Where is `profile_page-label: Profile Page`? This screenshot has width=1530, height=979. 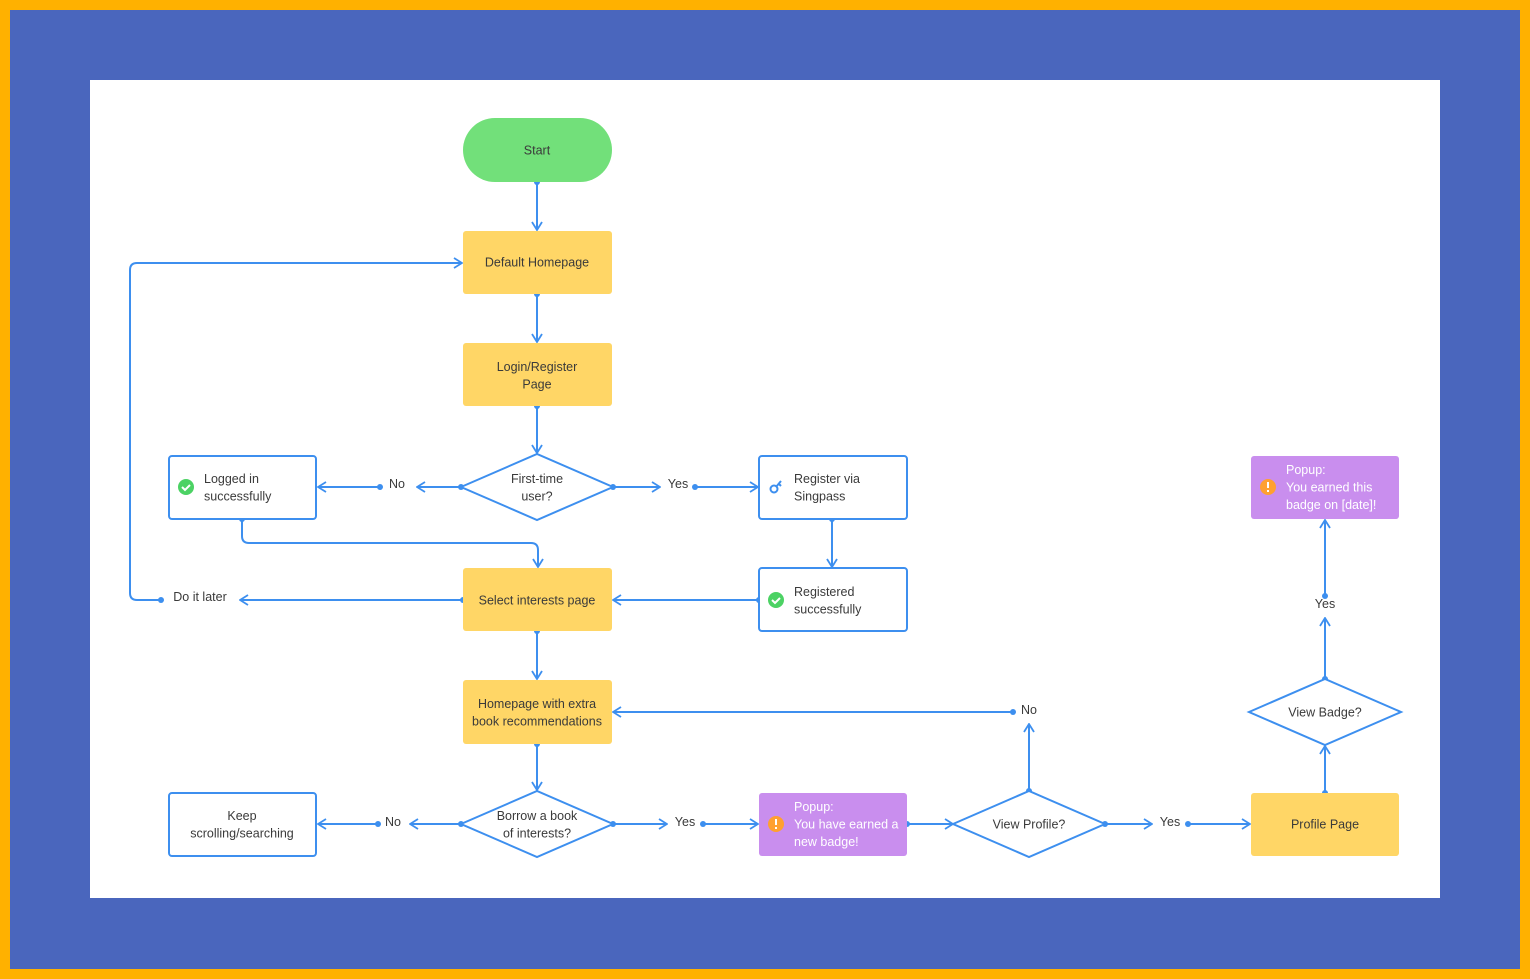 profile_page-label: Profile Page is located at coordinates (1325, 825).